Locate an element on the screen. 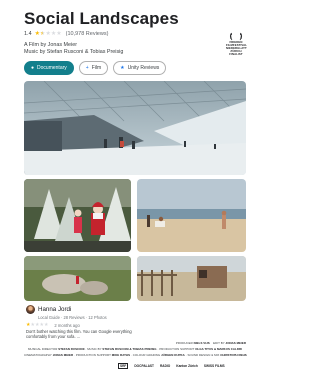  reviewer-meta: Local Guide · 28 Reviews · 12 Photos is located at coordinates (72, 317).